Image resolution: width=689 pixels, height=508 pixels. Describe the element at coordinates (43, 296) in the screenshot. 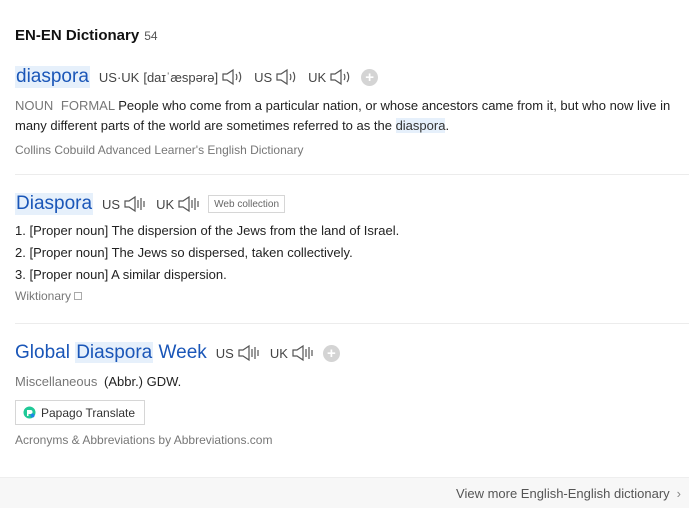

I see `source-label: Wiktionary` at that location.